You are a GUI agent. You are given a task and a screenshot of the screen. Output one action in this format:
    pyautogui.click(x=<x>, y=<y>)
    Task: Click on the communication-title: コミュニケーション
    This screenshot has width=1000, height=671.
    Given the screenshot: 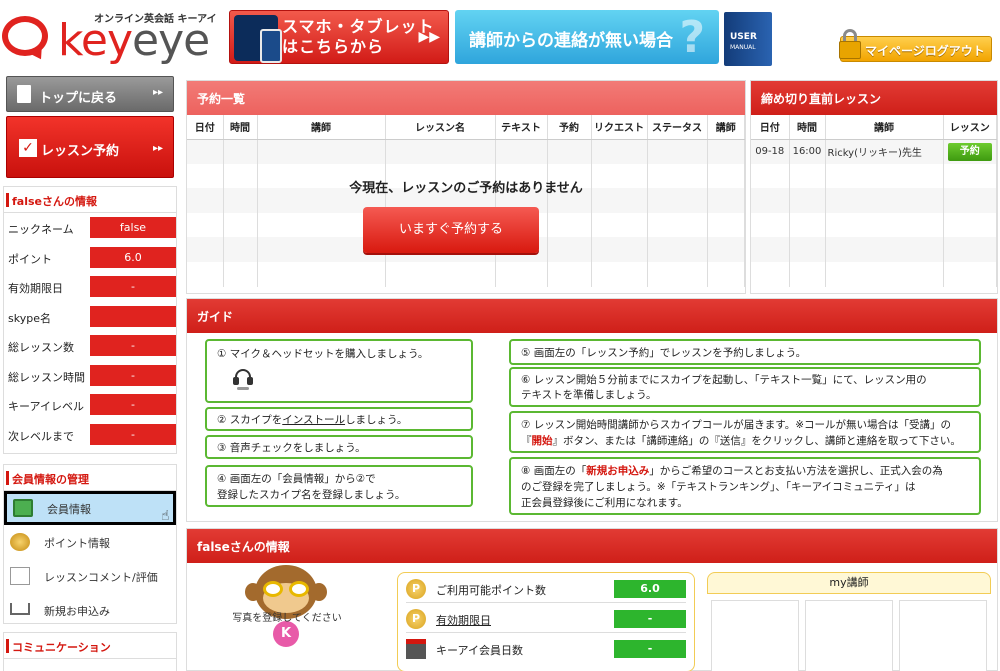 What is the action you would take?
    pyautogui.click(x=90, y=646)
    